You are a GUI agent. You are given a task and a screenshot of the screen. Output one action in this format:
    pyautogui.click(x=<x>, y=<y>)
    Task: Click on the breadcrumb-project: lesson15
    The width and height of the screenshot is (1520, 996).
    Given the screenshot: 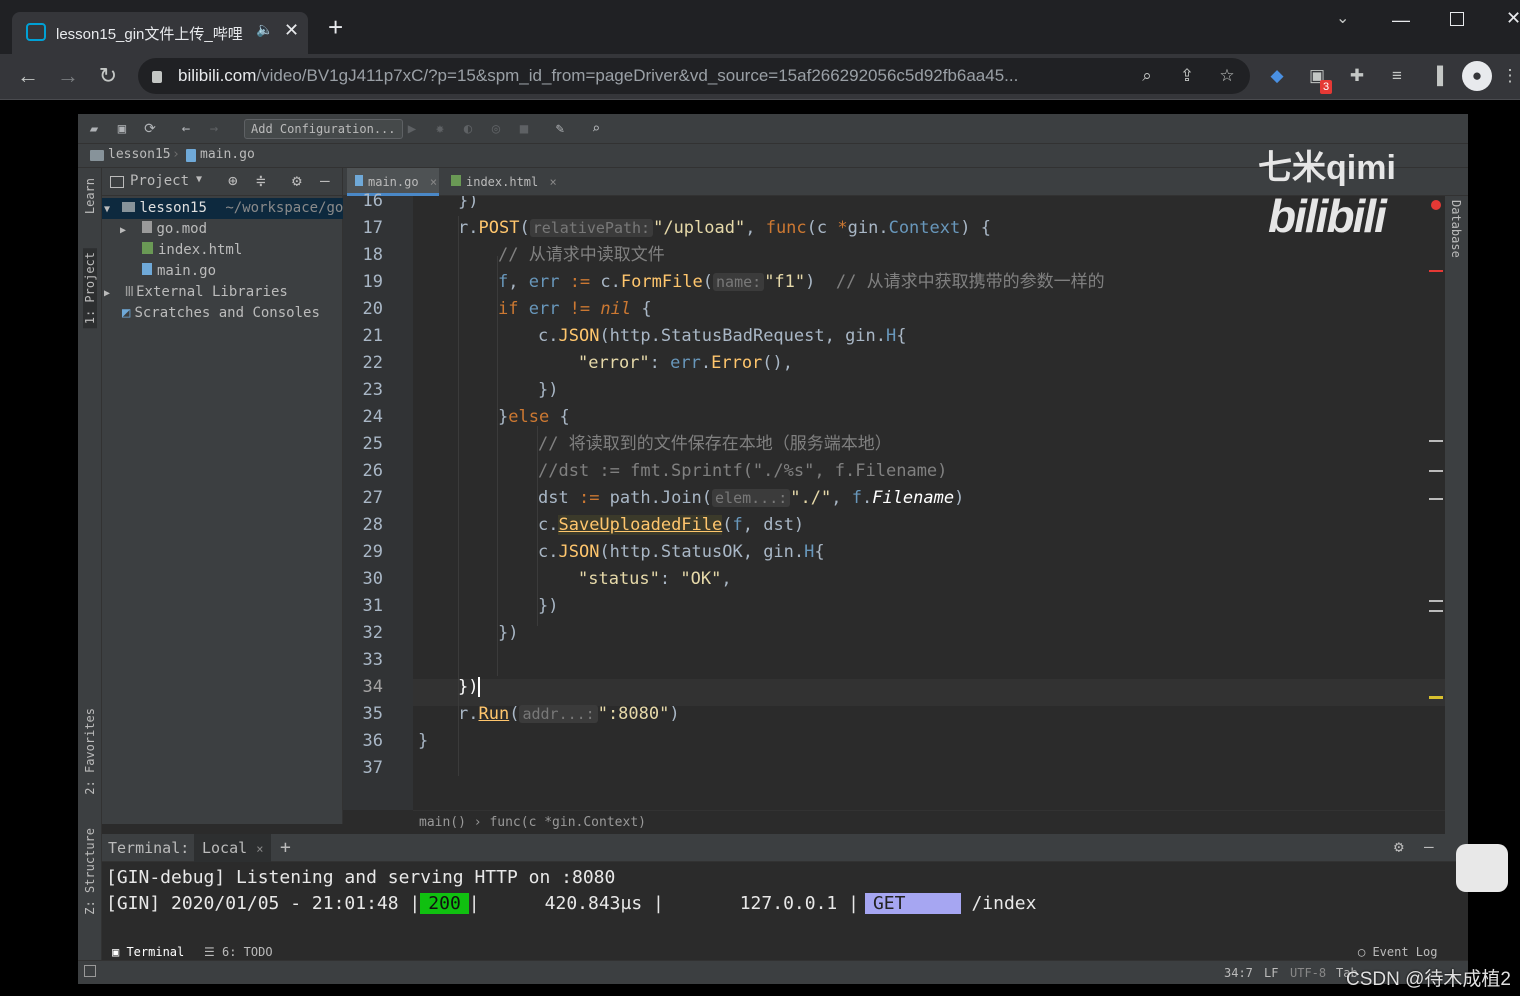 What is the action you would take?
    pyautogui.click(x=139, y=154)
    